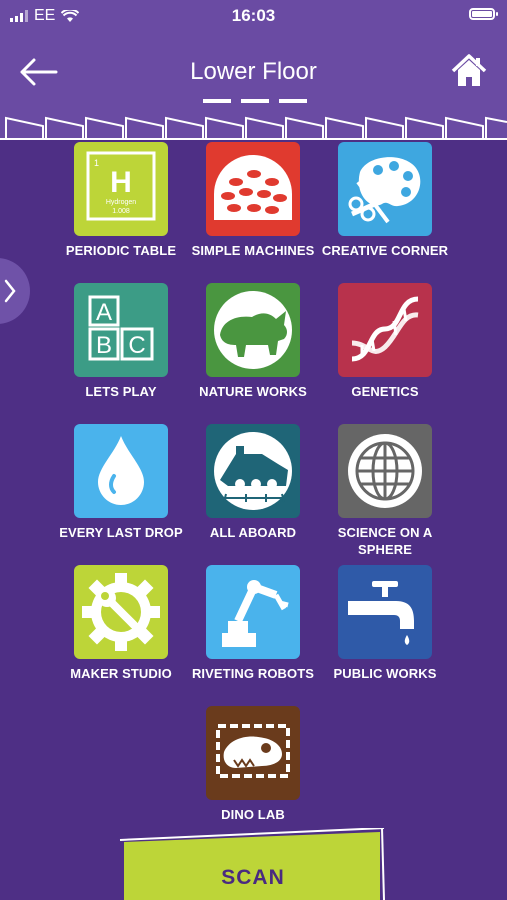 This screenshot has height=900, width=507. What do you see at coordinates (121, 250) in the screenshot?
I see `tile-label: PERIODIC TABLE` at bounding box center [121, 250].